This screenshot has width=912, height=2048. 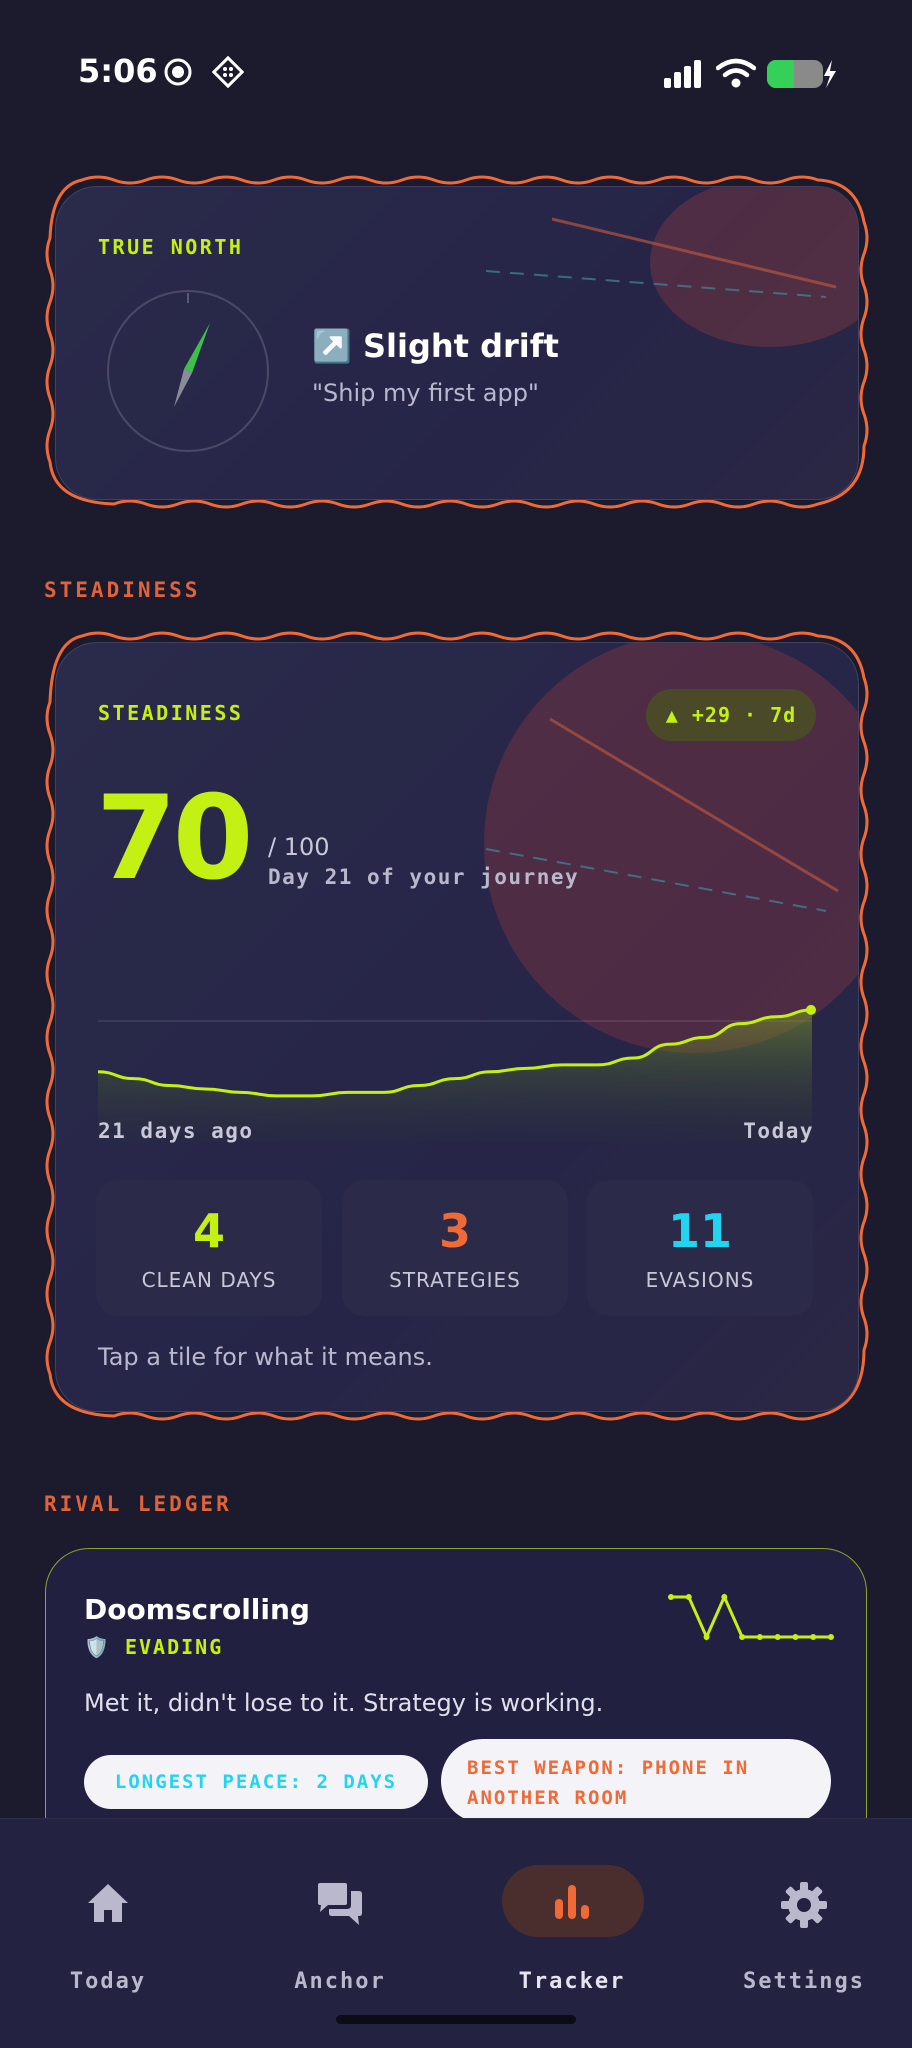 What do you see at coordinates (208, 1231) in the screenshot?
I see `tile-value: 4` at bounding box center [208, 1231].